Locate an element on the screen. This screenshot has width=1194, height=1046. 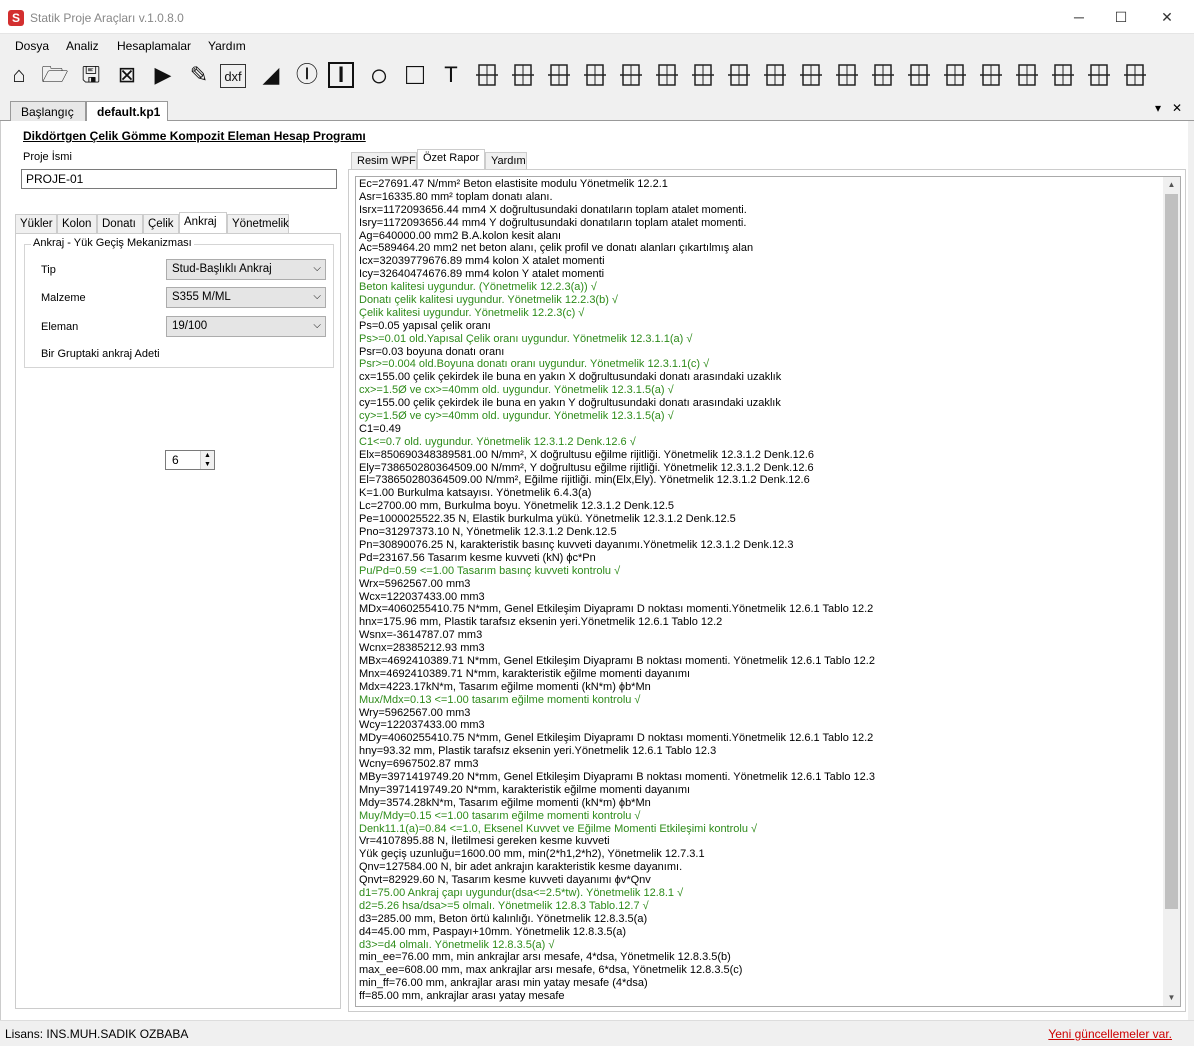
tab-yonetmelik: Yönetmelik is located at coordinates (258, 224).